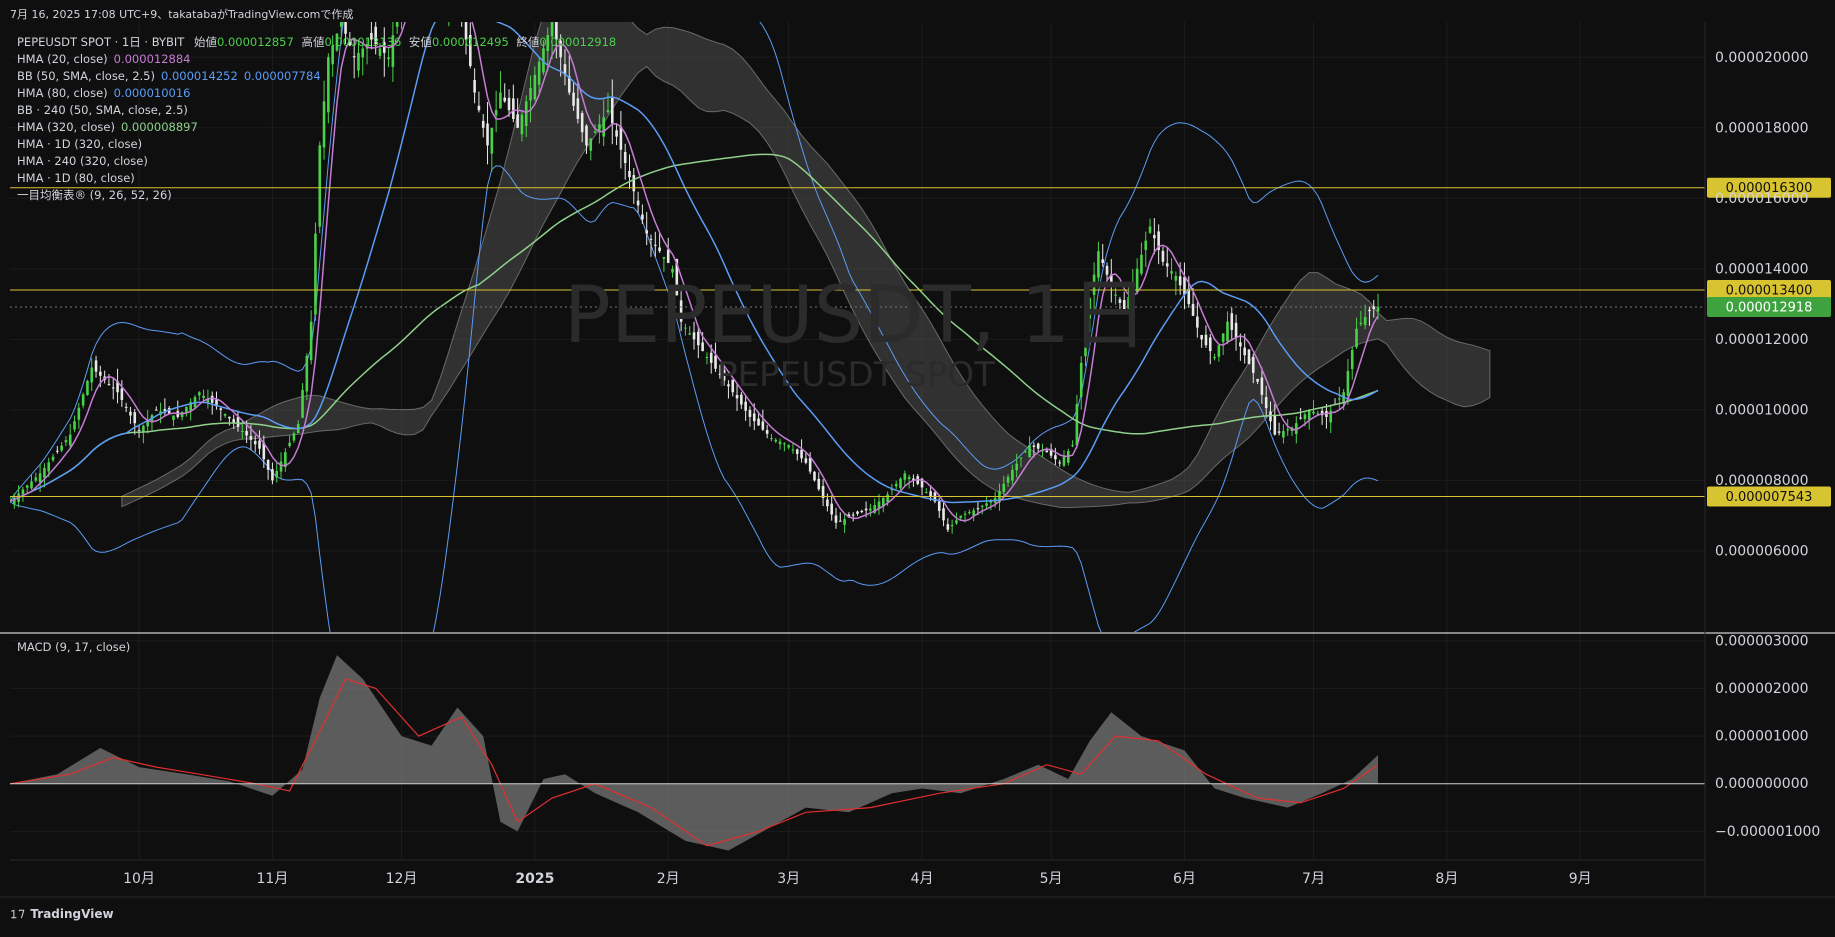  Describe the element at coordinates (470, 42) in the screenshot. I see `ohlc-value-2: 0.000012495` at that location.